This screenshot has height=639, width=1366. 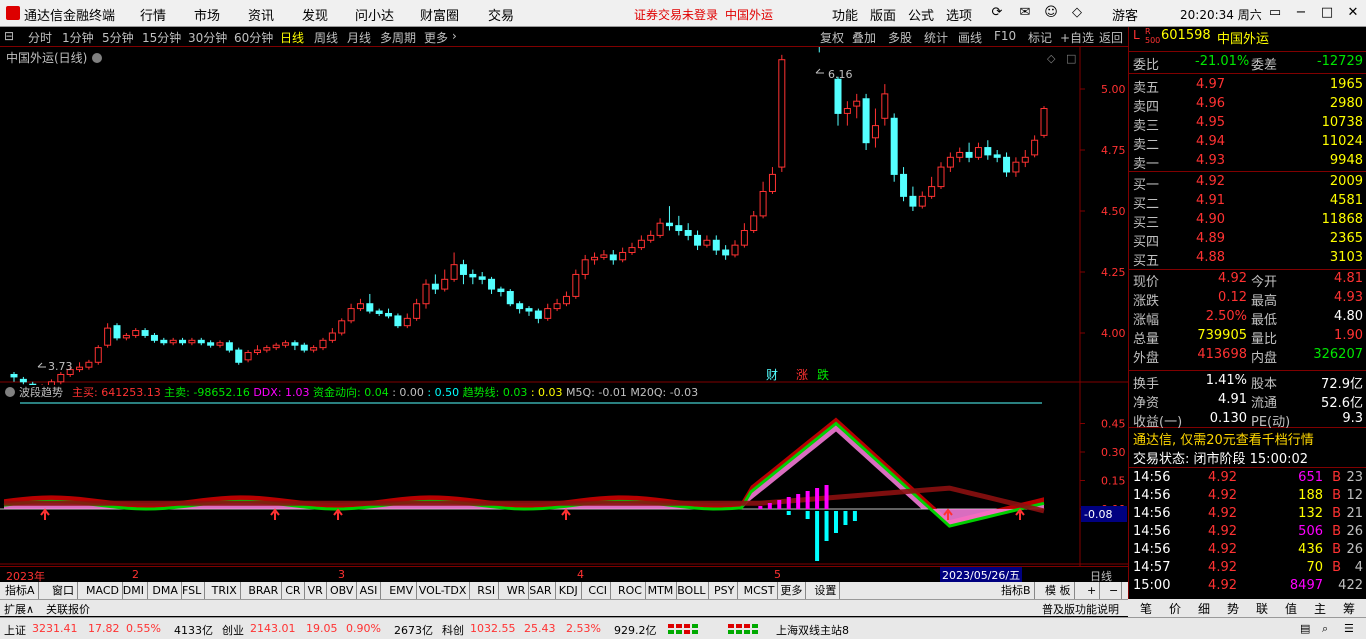 What do you see at coordinates (900, 37) in the screenshot?
I see `tool-duogu: 多股` at bounding box center [900, 37].